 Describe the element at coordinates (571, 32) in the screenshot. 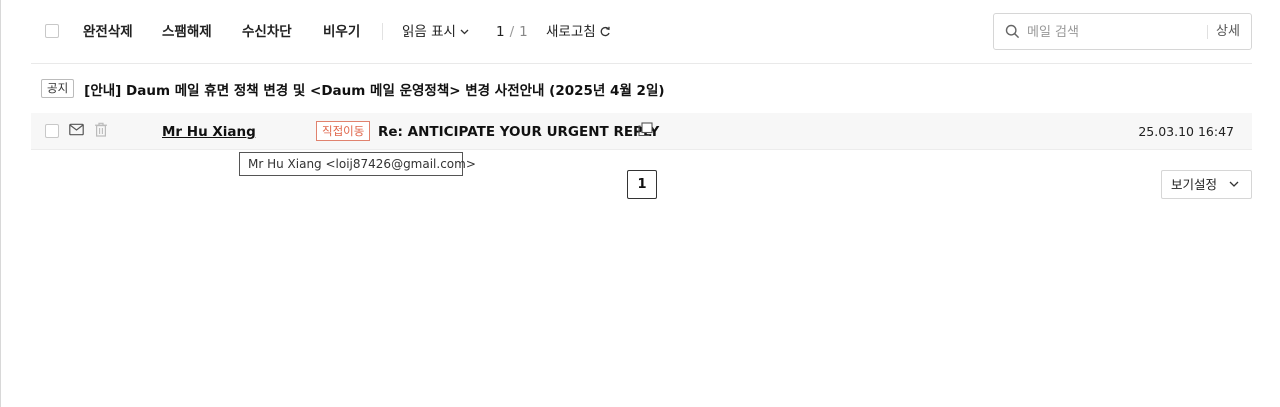

I see `refresh-label: 새로고침` at that location.